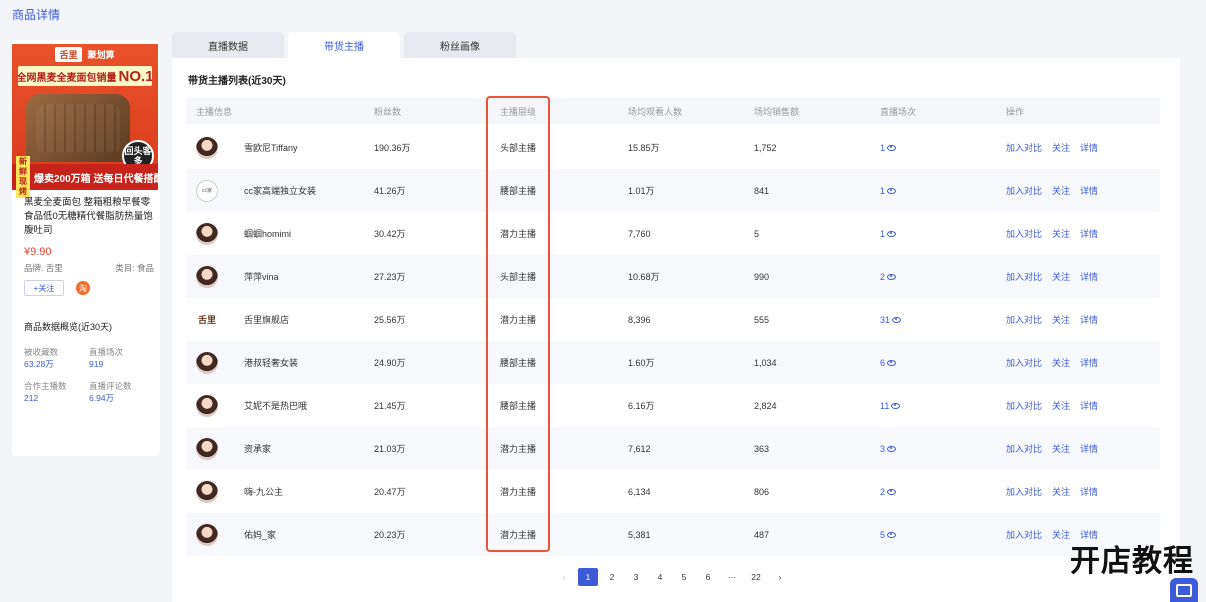 The width and height of the screenshot is (1206, 602). What do you see at coordinates (882, 535) in the screenshot?
I see `sessions-count: 5` at bounding box center [882, 535].